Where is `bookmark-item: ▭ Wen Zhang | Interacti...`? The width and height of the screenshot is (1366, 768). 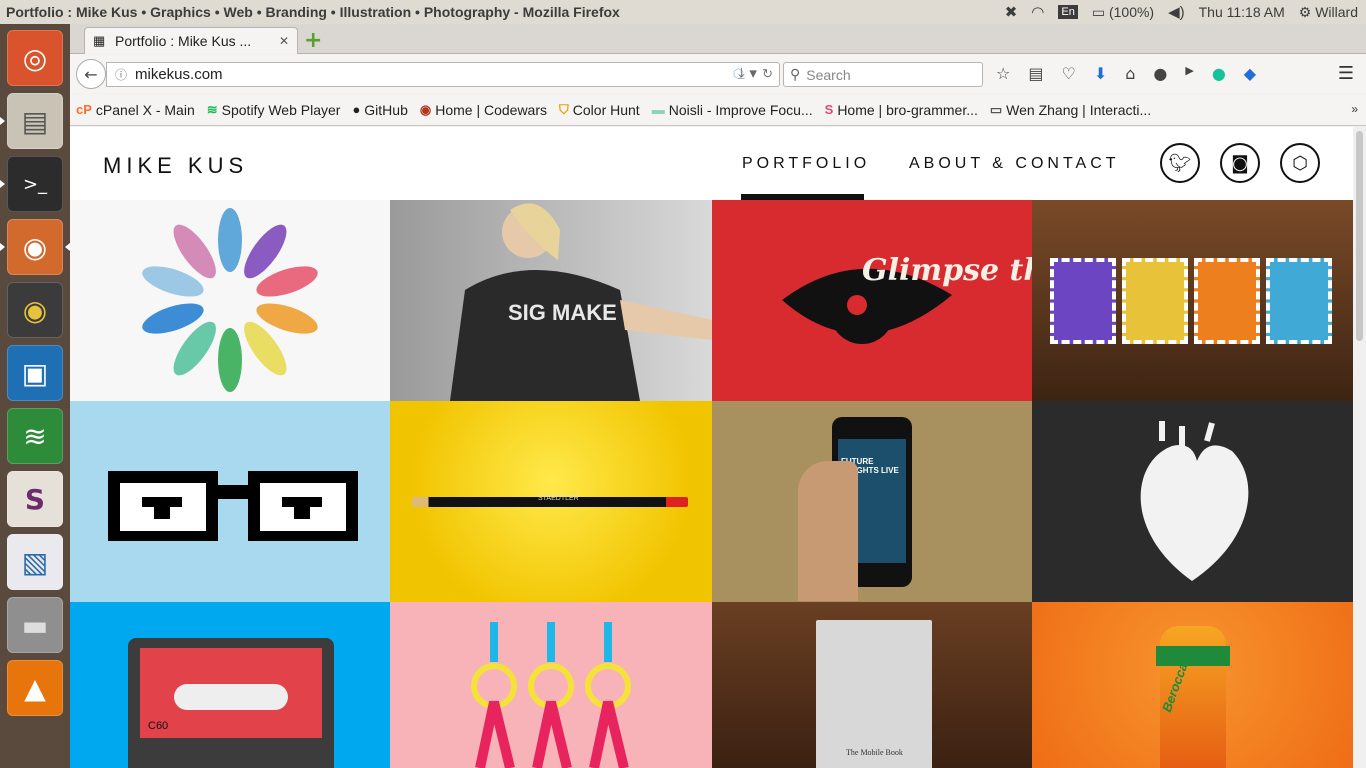
bookmark-item: ▭ Wen Zhang | Interacti... is located at coordinates (1070, 110).